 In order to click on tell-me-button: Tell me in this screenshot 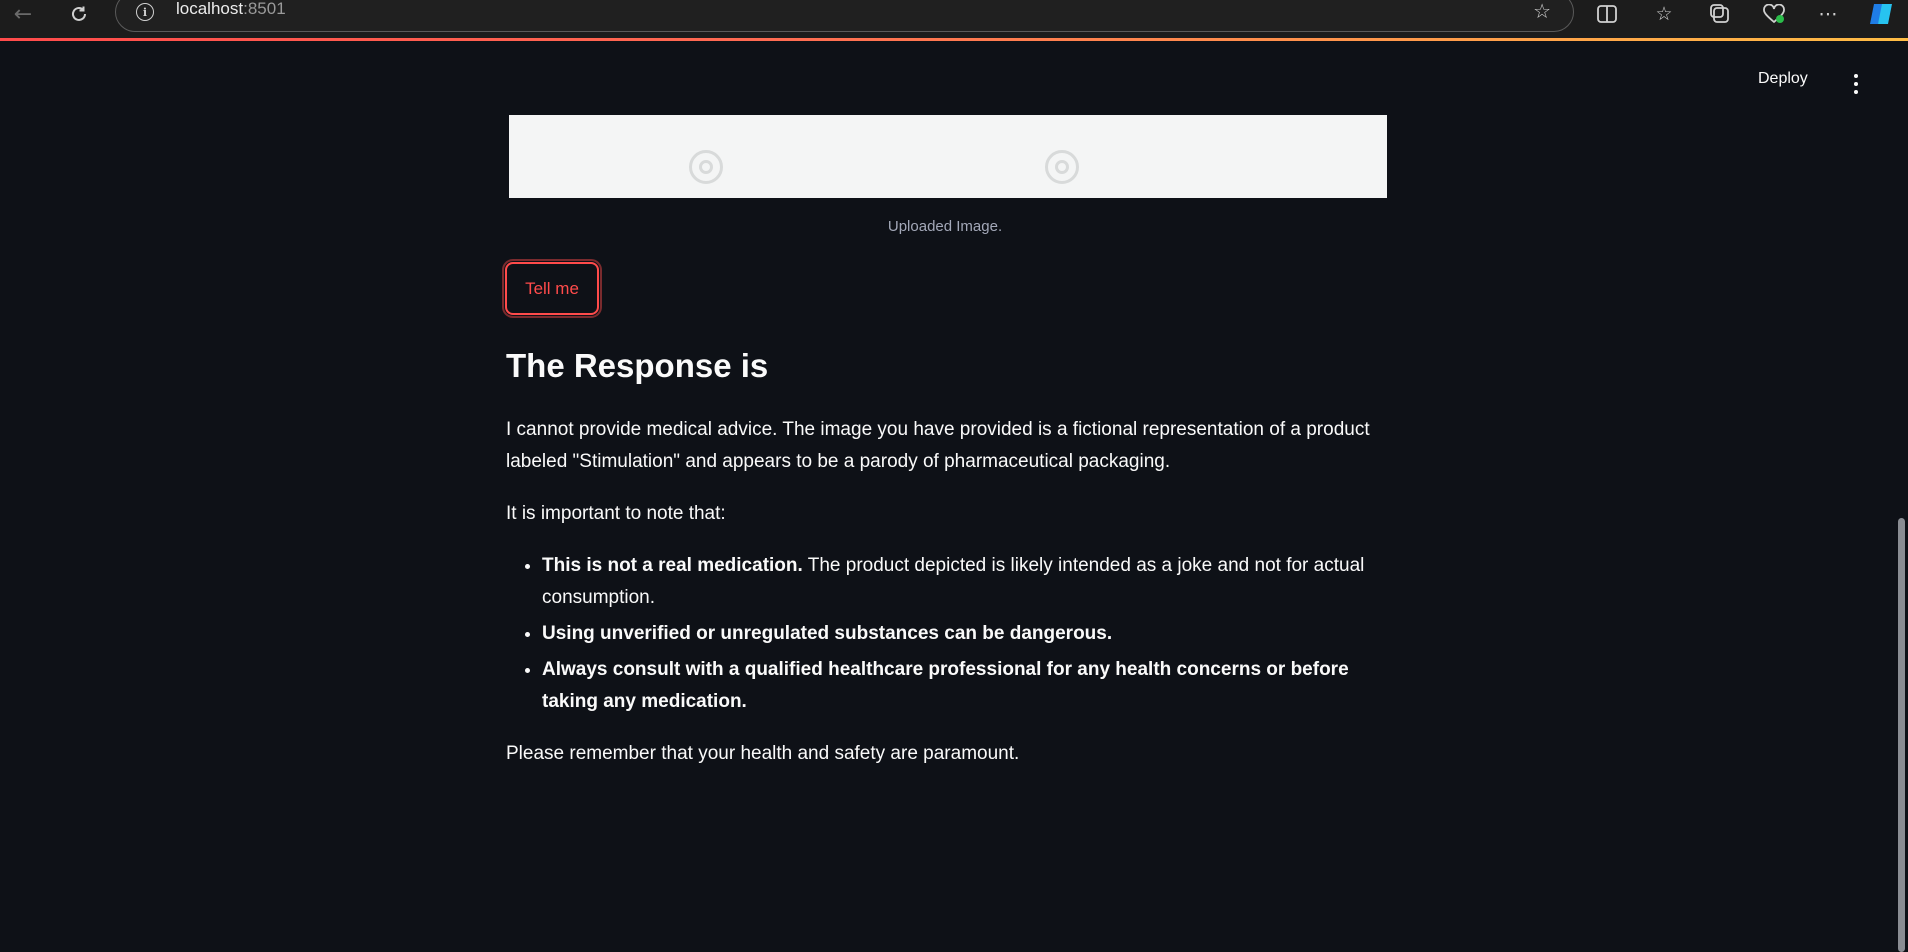, I will do `click(552, 288)`.